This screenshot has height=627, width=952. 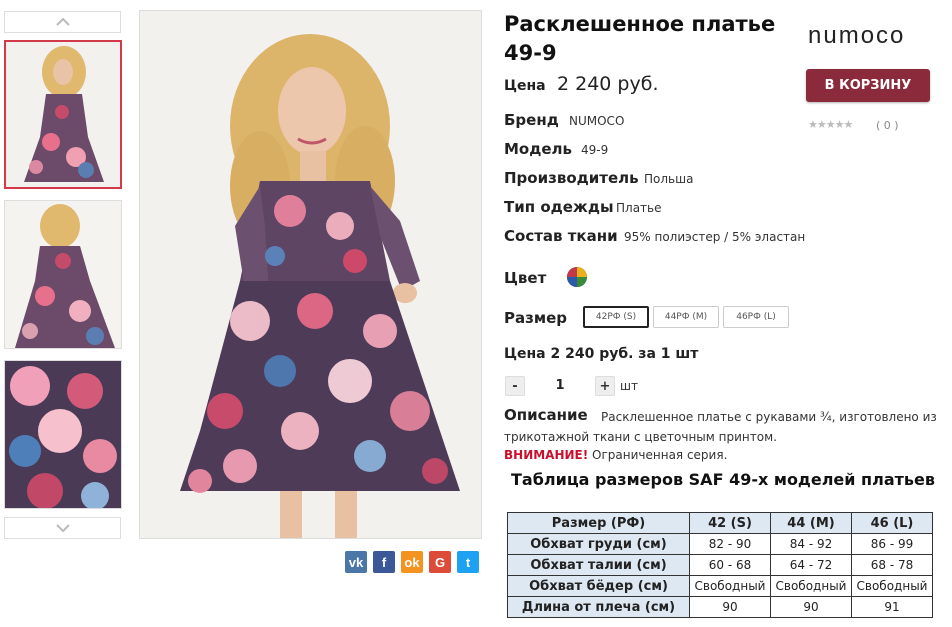 I want to click on description-line-2: трикотажной ткани с цветочным принтом., so click(x=640, y=437).